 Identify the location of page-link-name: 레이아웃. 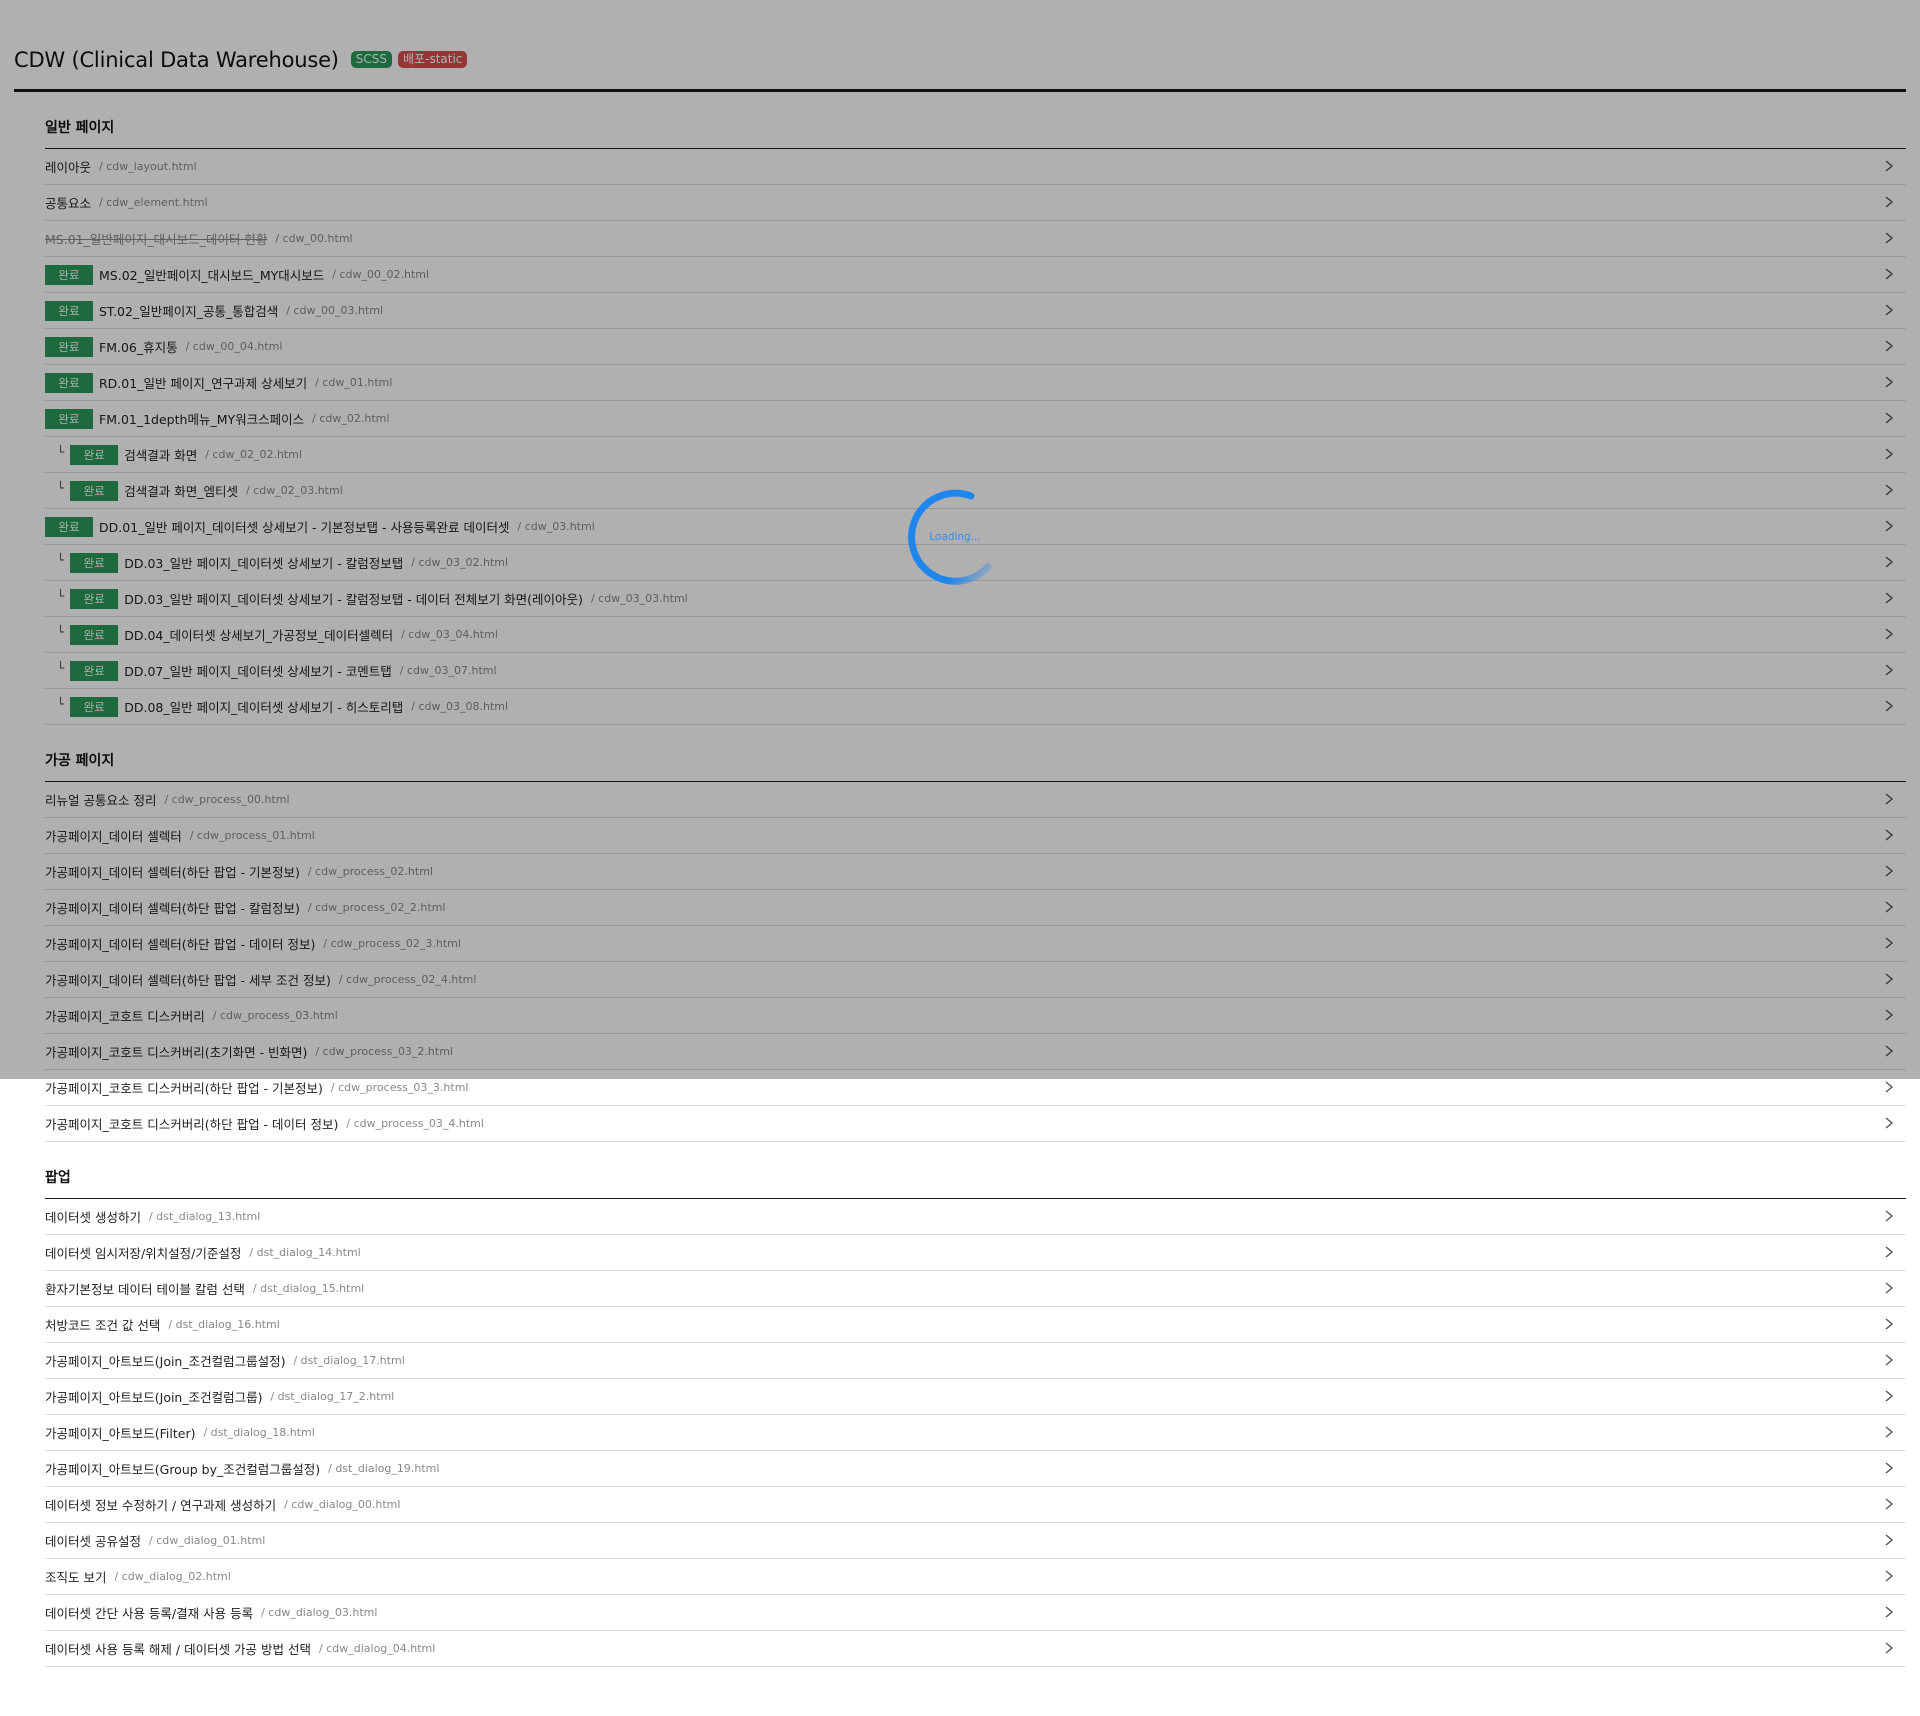
(68, 166).